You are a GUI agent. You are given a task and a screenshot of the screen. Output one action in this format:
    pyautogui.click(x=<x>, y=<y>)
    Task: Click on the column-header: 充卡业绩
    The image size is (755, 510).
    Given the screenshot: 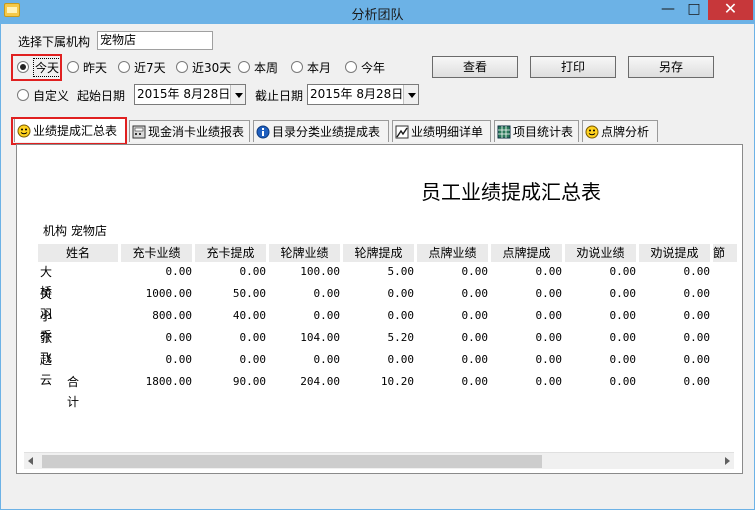 What is the action you would take?
    pyautogui.click(x=156, y=253)
    